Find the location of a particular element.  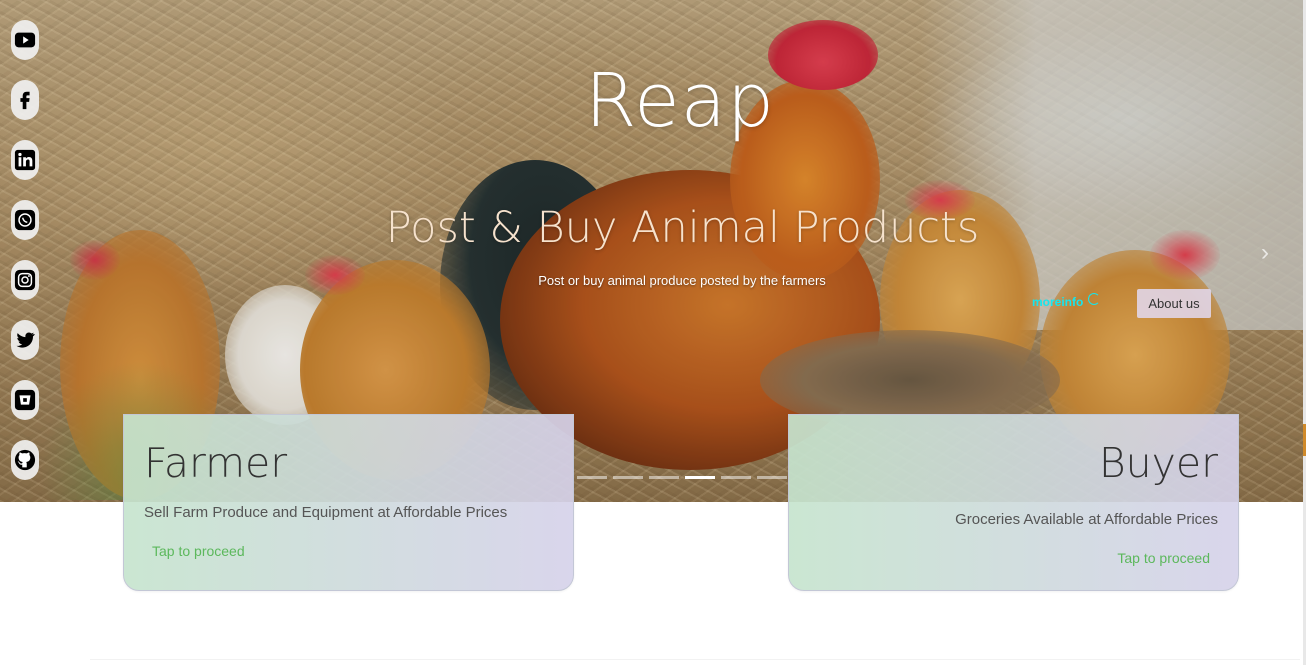

buyer-proceed-link: Tap to proceed is located at coordinates (1163, 558).